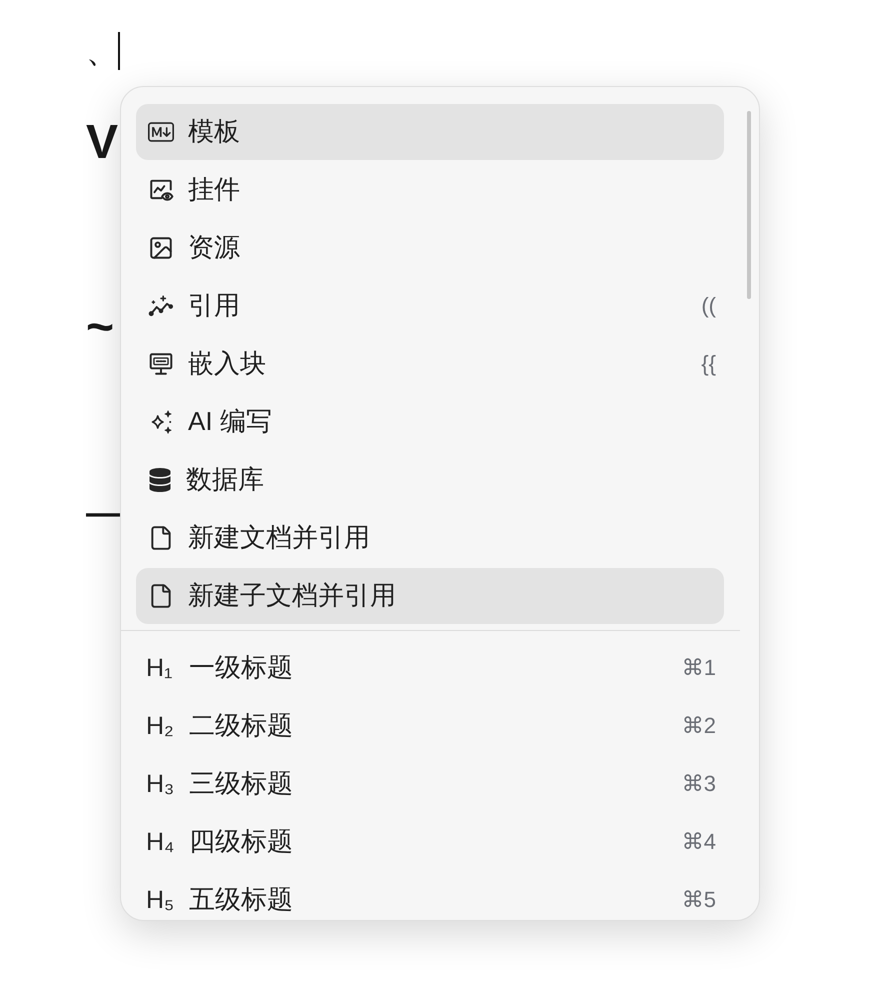 This screenshot has height=988, width=894. Describe the element at coordinates (708, 364) in the screenshot. I see `shortcut-hint: {{` at that location.